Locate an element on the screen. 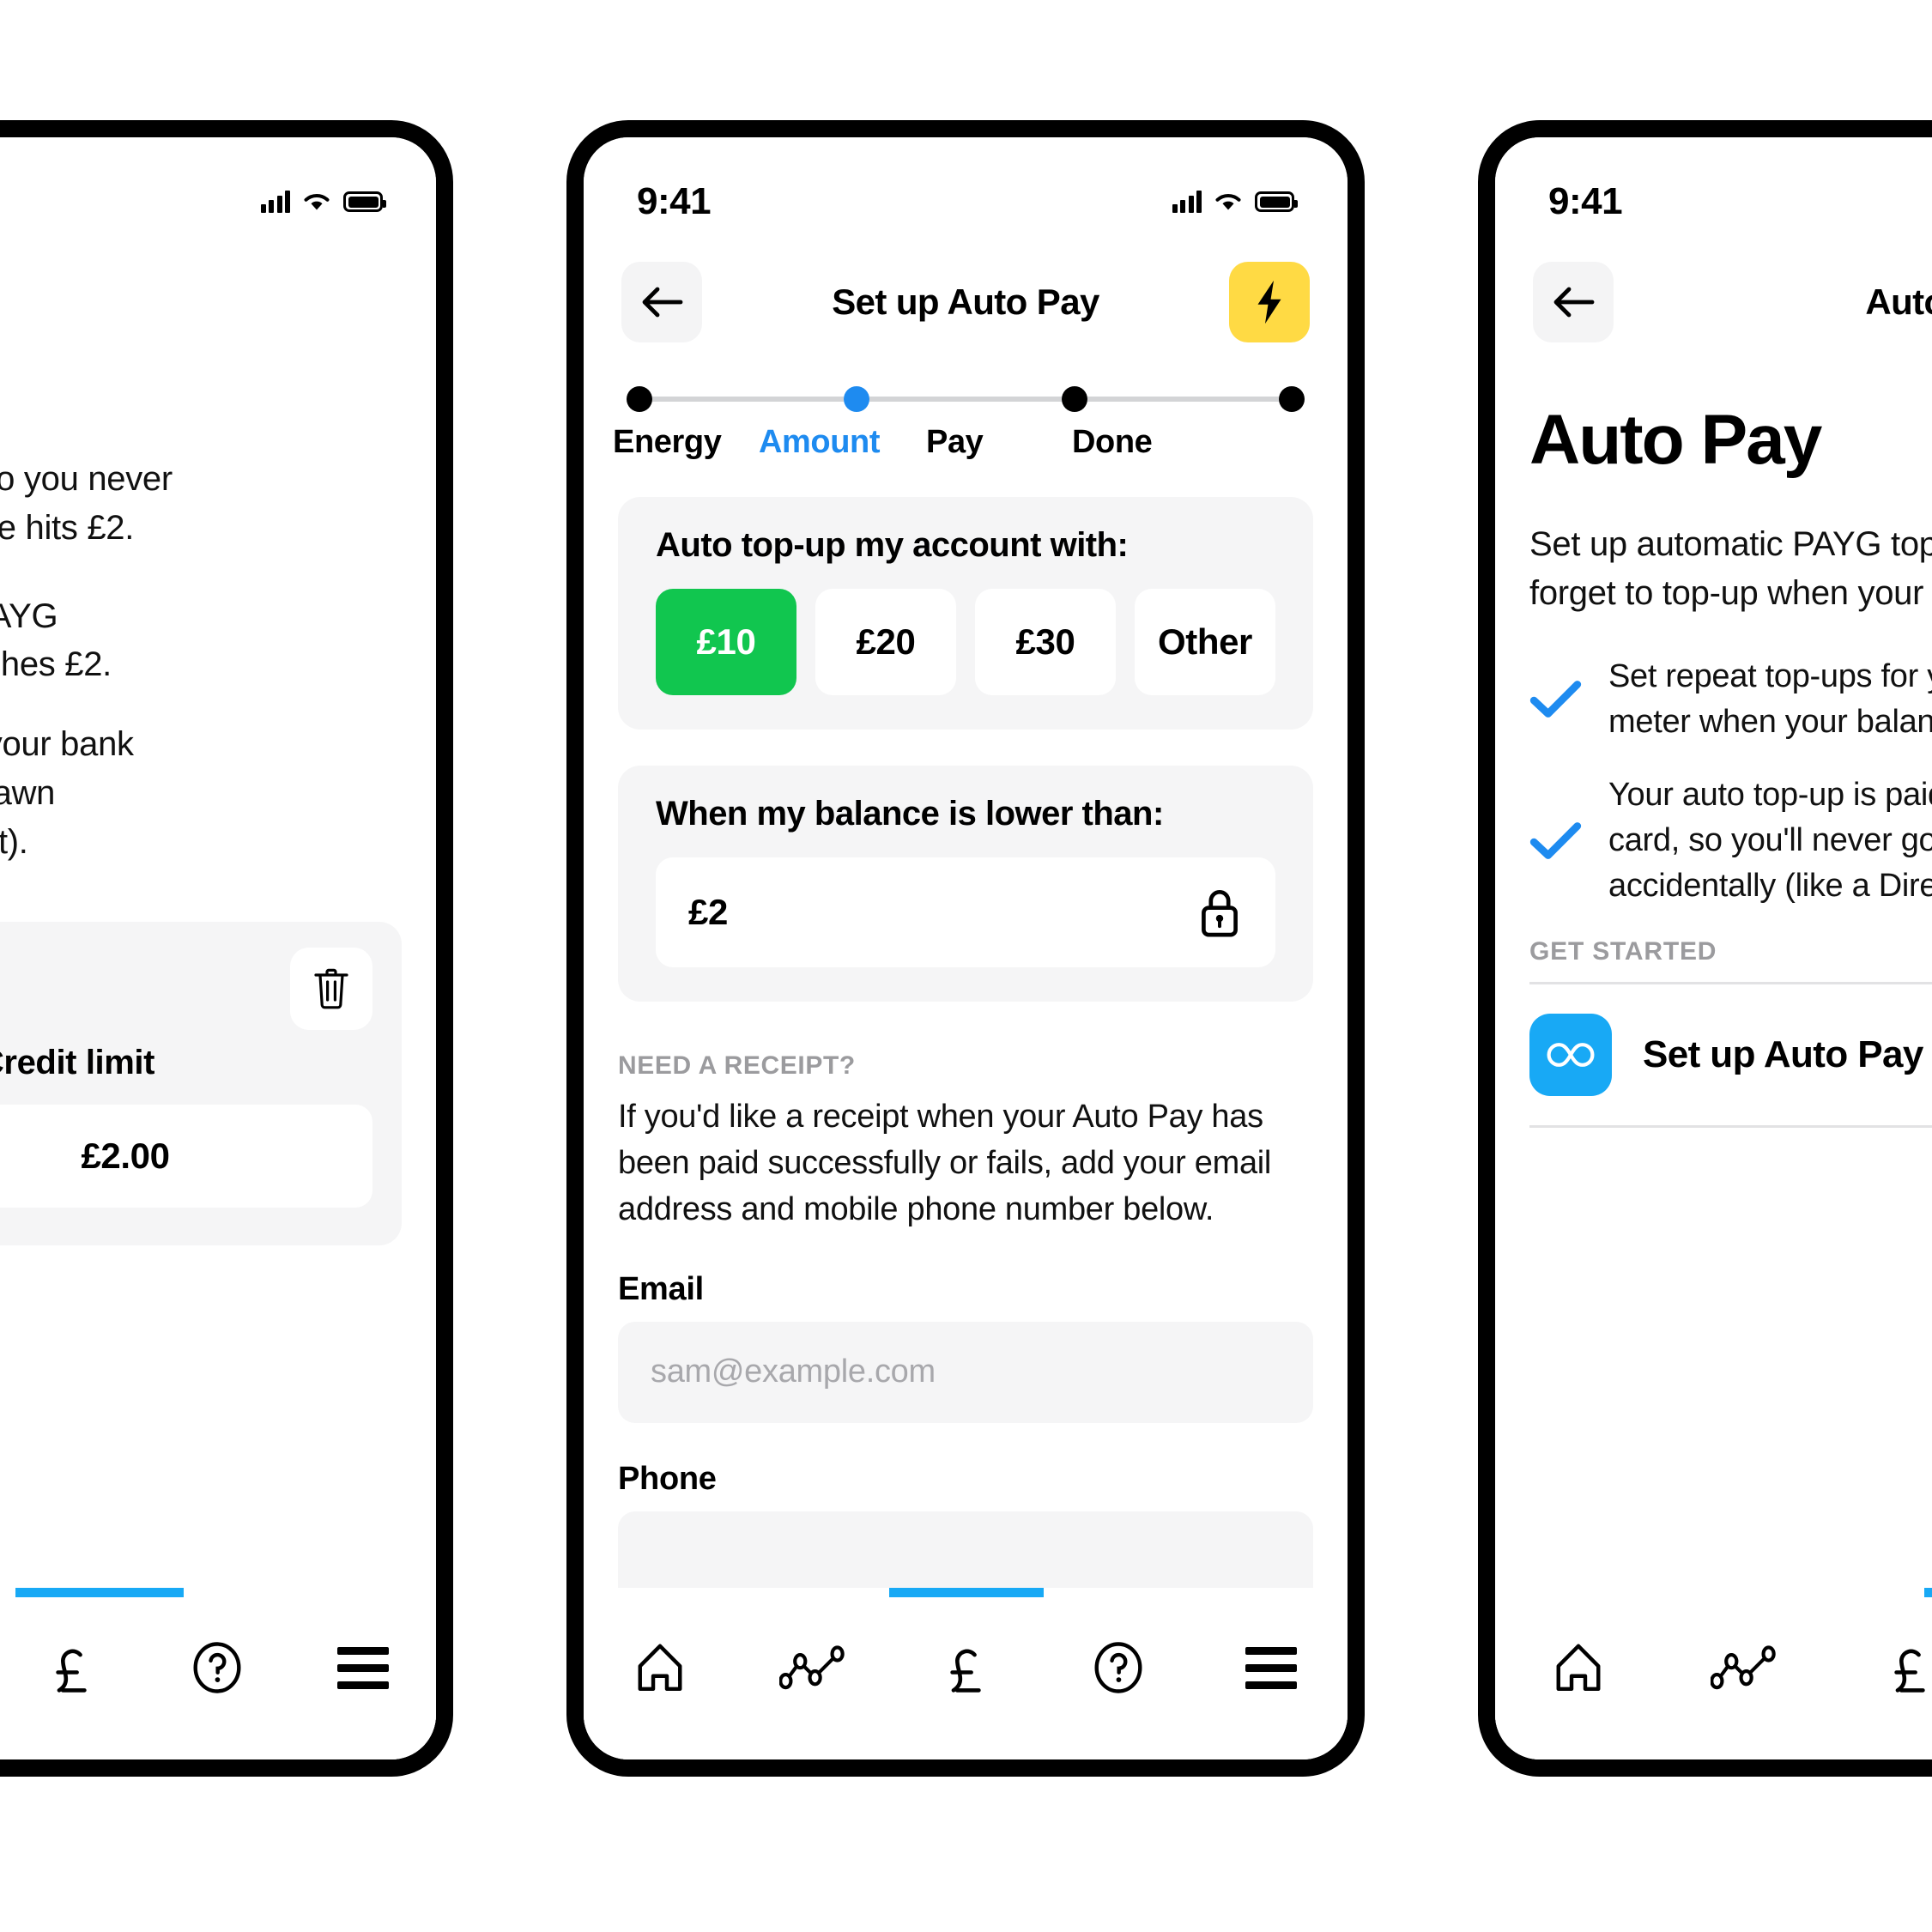 This screenshot has width=1932, height=1932. infinity-icon is located at coordinates (1571, 1054).